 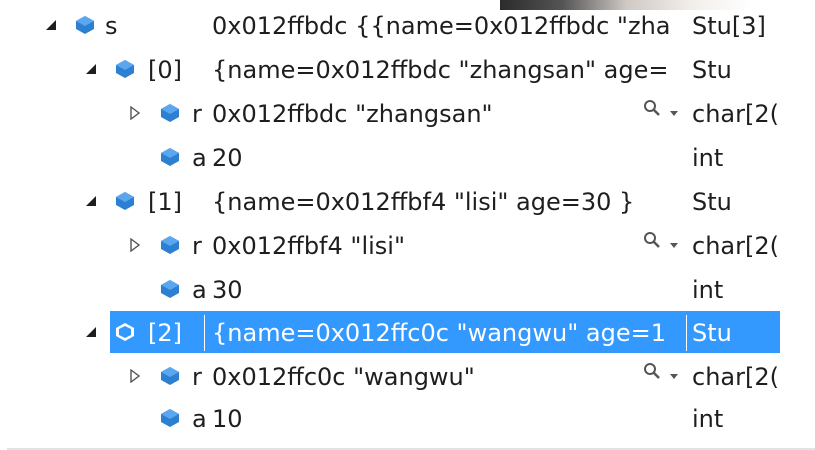 I want to click on watch-value: 0x012ffc0c "wangwu", so click(x=422, y=377).